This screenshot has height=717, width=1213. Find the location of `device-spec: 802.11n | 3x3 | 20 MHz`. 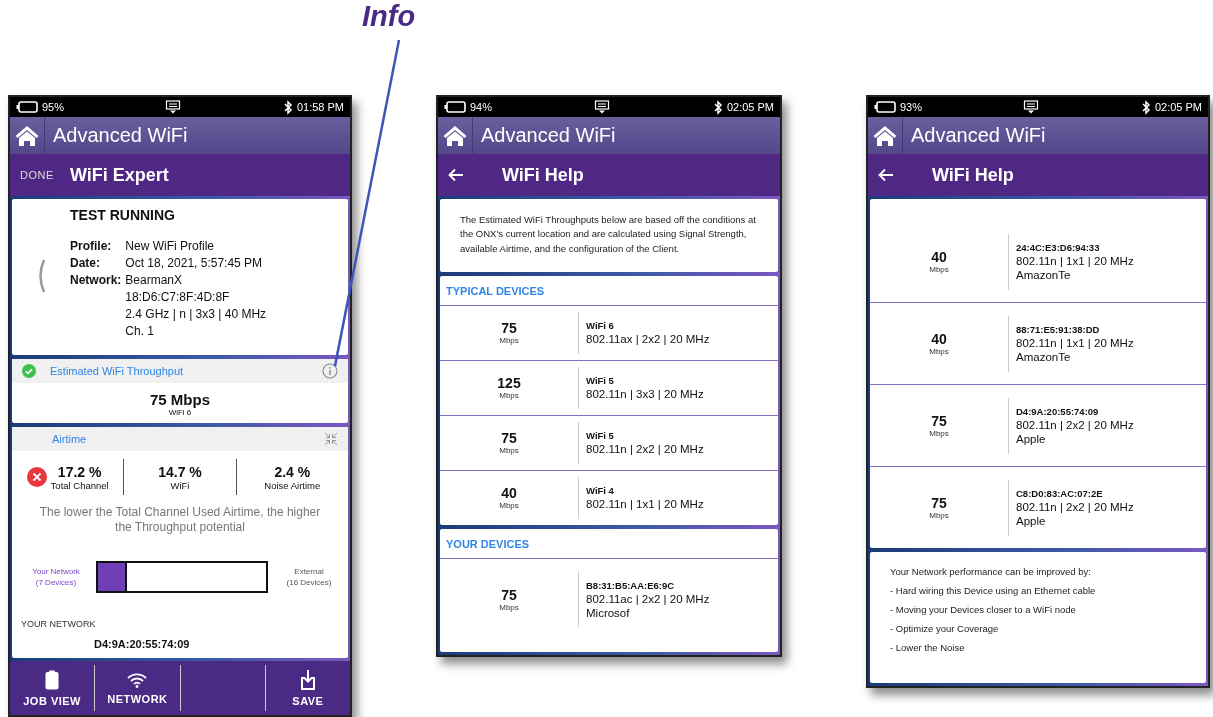

device-spec: 802.11n | 3x3 | 20 MHz is located at coordinates (645, 394).